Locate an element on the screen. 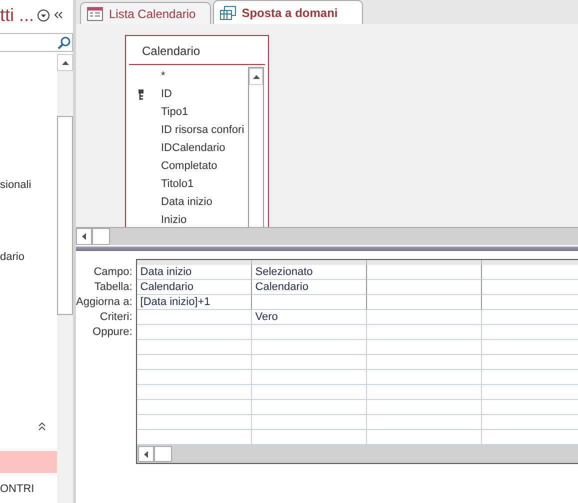 The height and width of the screenshot is (503, 578). field-name: Titolo1 is located at coordinates (177, 184).